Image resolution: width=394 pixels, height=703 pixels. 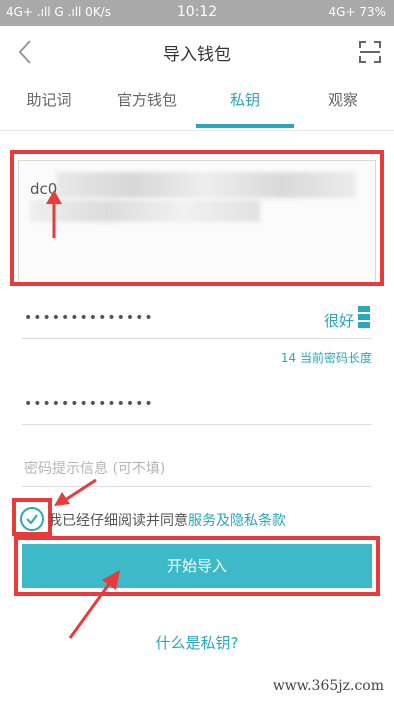 What do you see at coordinates (326, 358) in the screenshot?
I see `password-length-hint: 14 当前密码长度` at bounding box center [326, 358].